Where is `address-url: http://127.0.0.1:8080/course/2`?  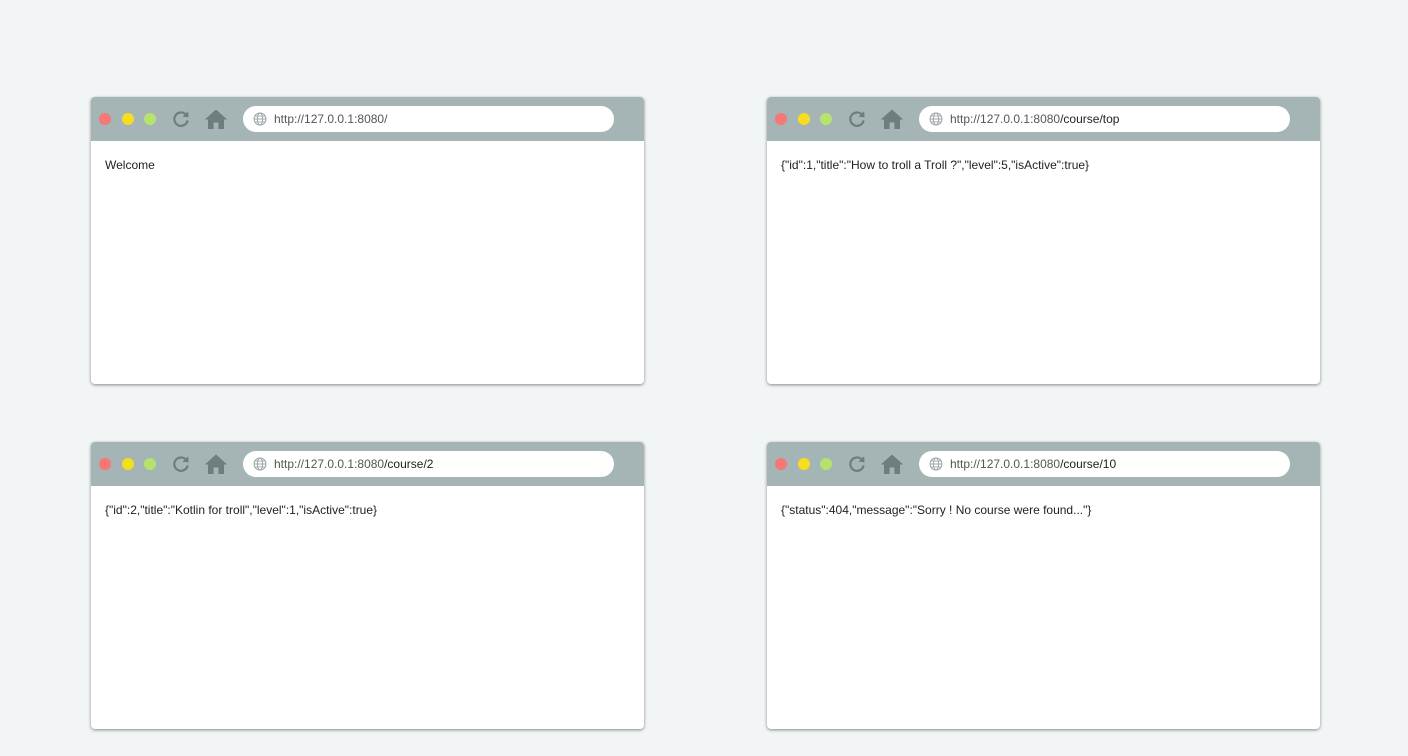 address-url: http://127.0.0.1:8080/course/2 is located at coordinates (353, 464).